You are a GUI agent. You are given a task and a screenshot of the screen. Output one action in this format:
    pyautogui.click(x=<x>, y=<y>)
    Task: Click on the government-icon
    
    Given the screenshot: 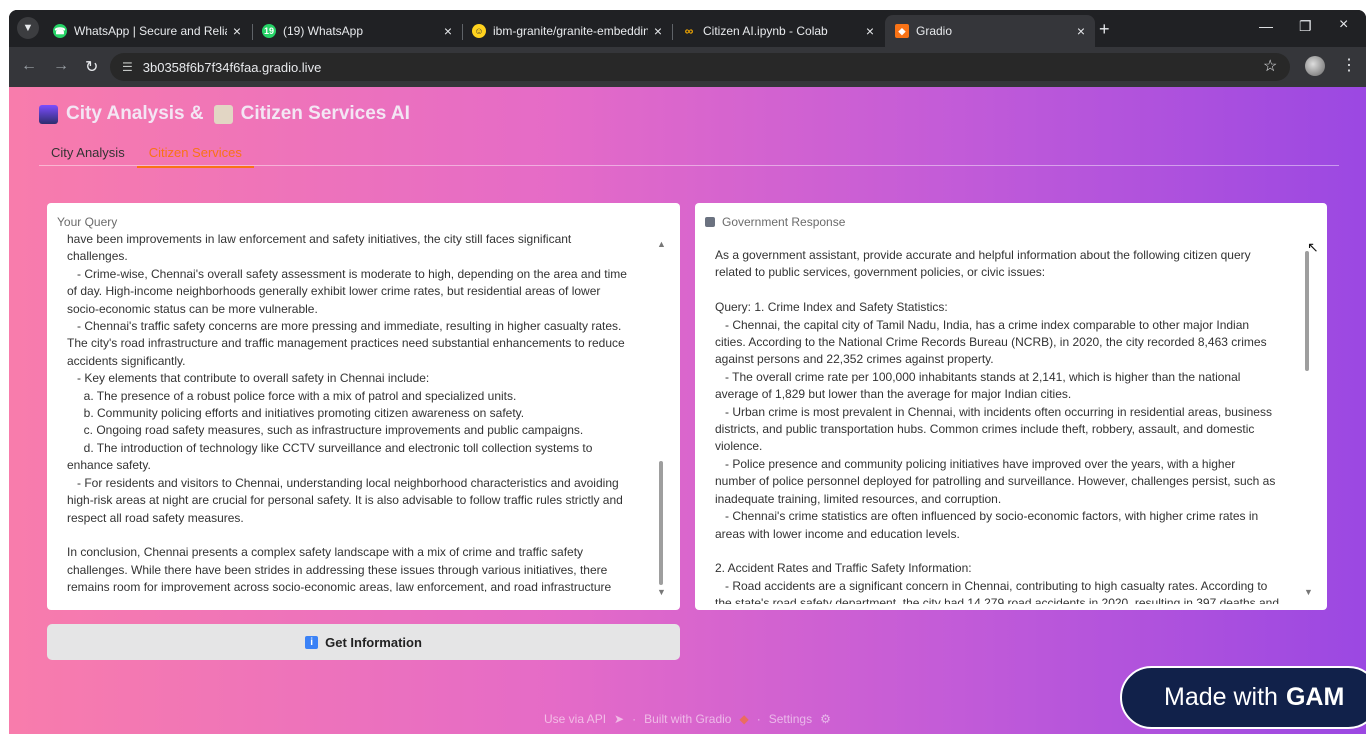 What is the action you would take?
    pyautogui.click(x=710, y=222)
    